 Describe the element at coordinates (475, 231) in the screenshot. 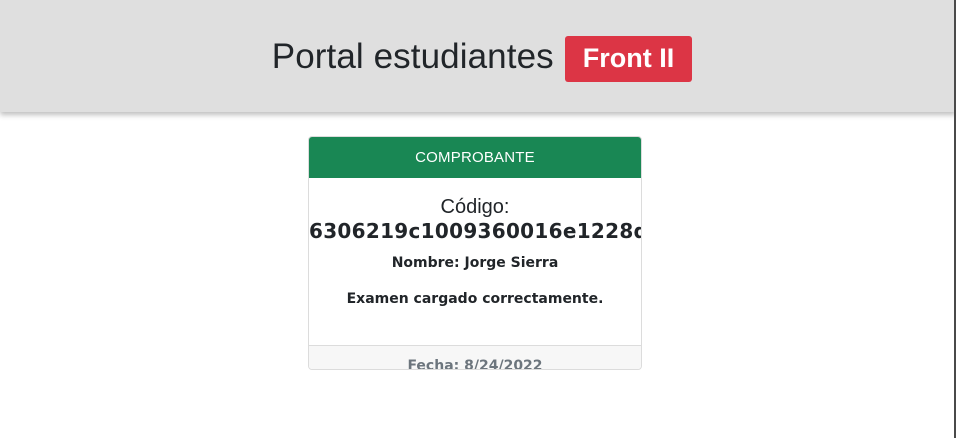

I see `code-value: 6306219c1009360016e1228d` at that location.